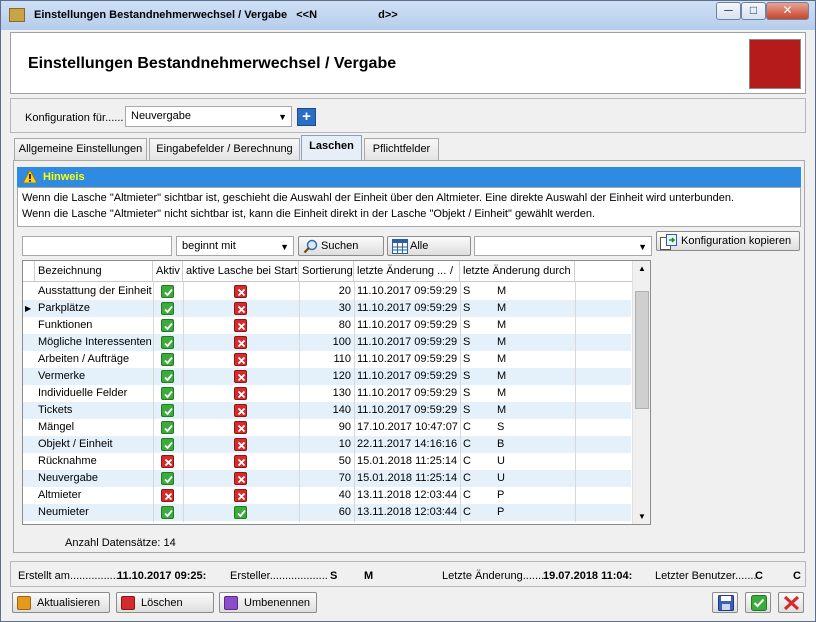  Describe the element at coordinates (277, 603) in the screenshot. I see `rename-button-label: Umbenennen` at that location.